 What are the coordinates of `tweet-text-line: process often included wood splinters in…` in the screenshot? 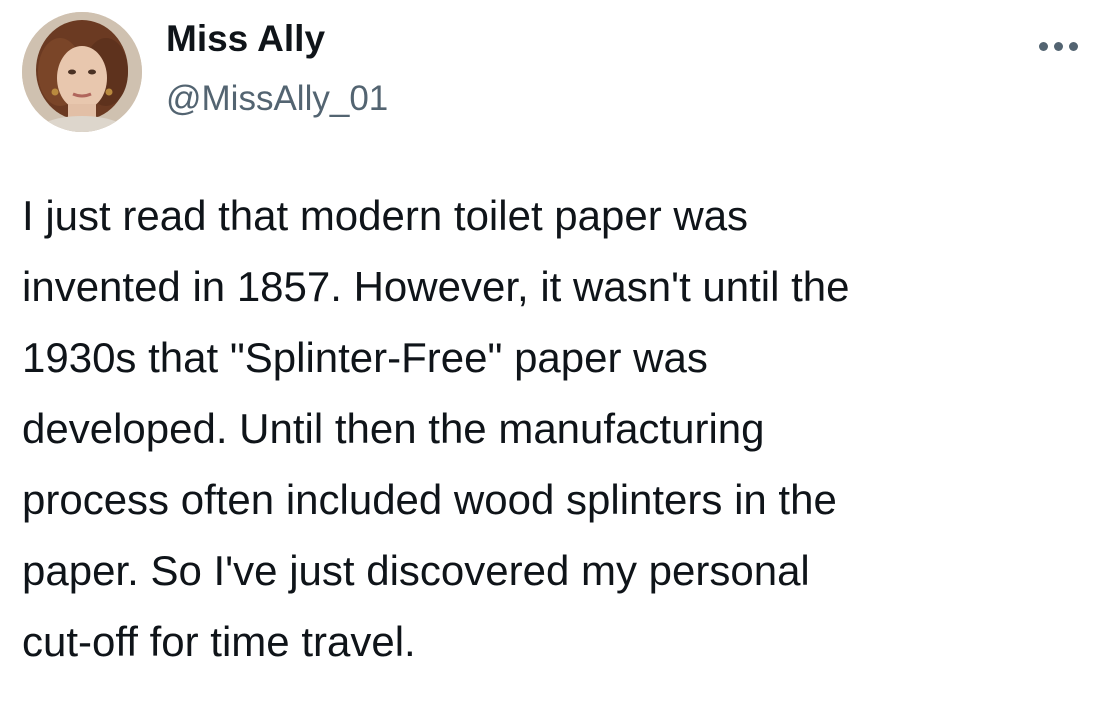 It's located at (429, 499).